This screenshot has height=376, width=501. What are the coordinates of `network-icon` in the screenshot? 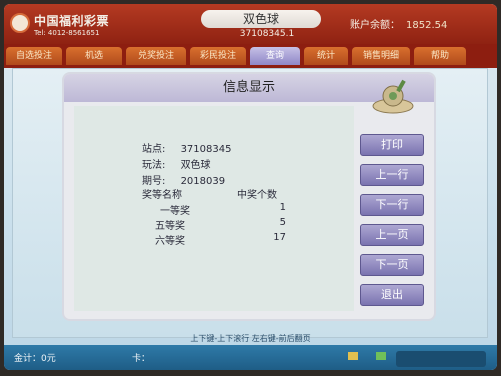 It's located at (353, 356).